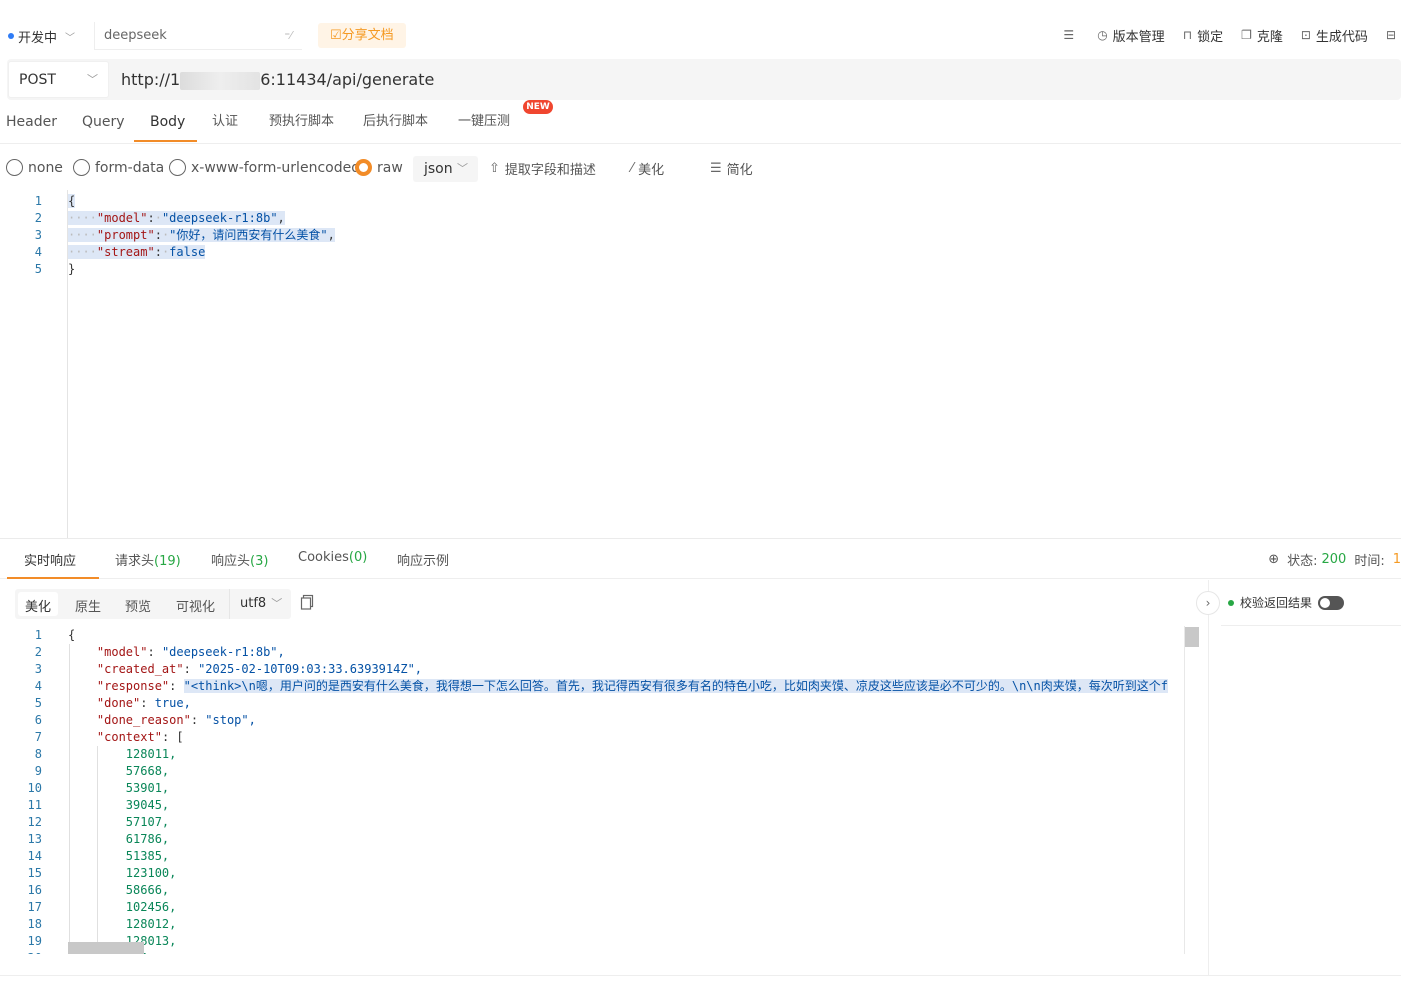  I want to click on tab-post-script: 后执行脚本, so click(395, 122).